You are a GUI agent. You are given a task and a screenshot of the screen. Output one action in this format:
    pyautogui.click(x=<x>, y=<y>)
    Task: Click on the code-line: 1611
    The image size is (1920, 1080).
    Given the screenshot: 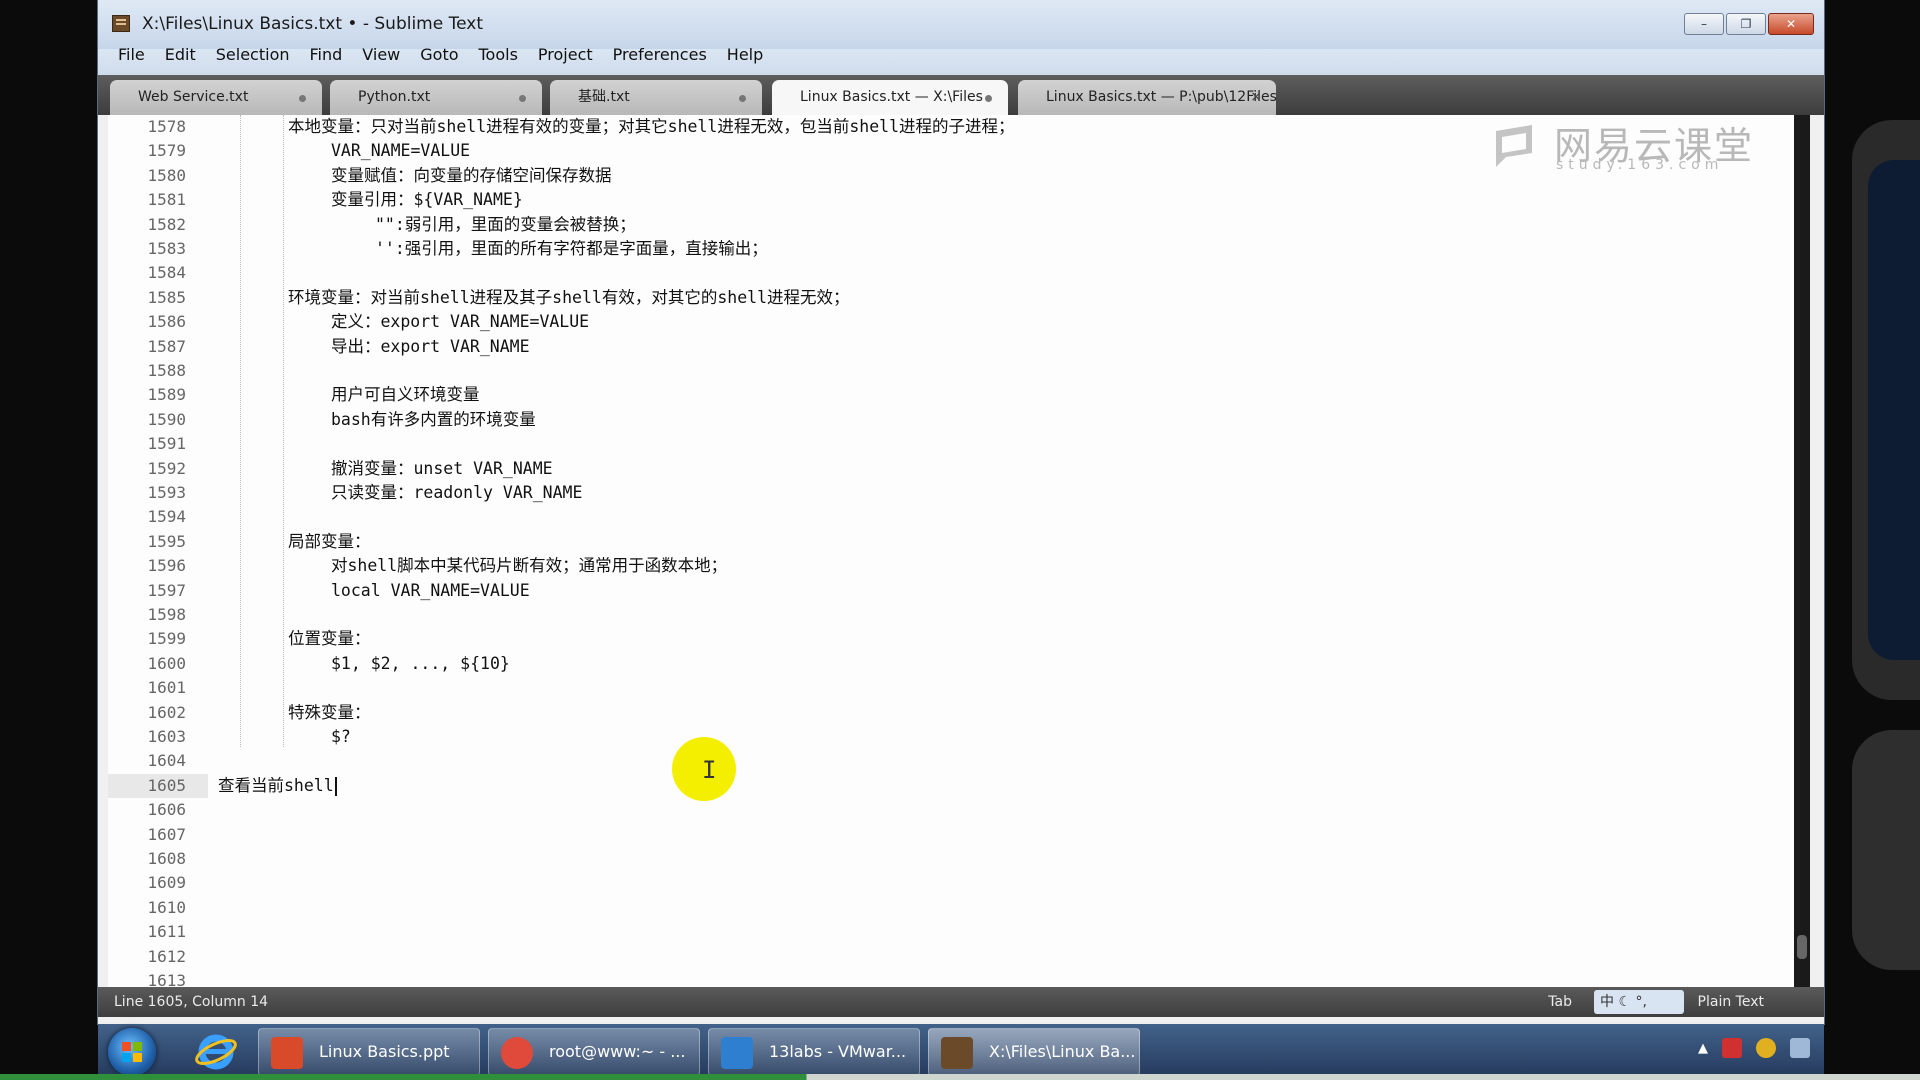 What is the action you would take?
    pyautogui.click(x=953, y=932)
    